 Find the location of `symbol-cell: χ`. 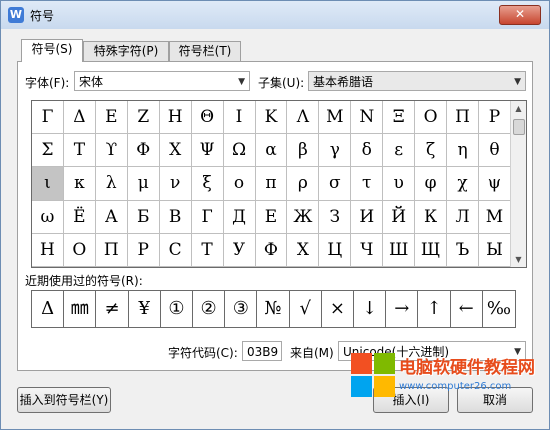

symbol-cell: χ is located at coordinates (463, 184).